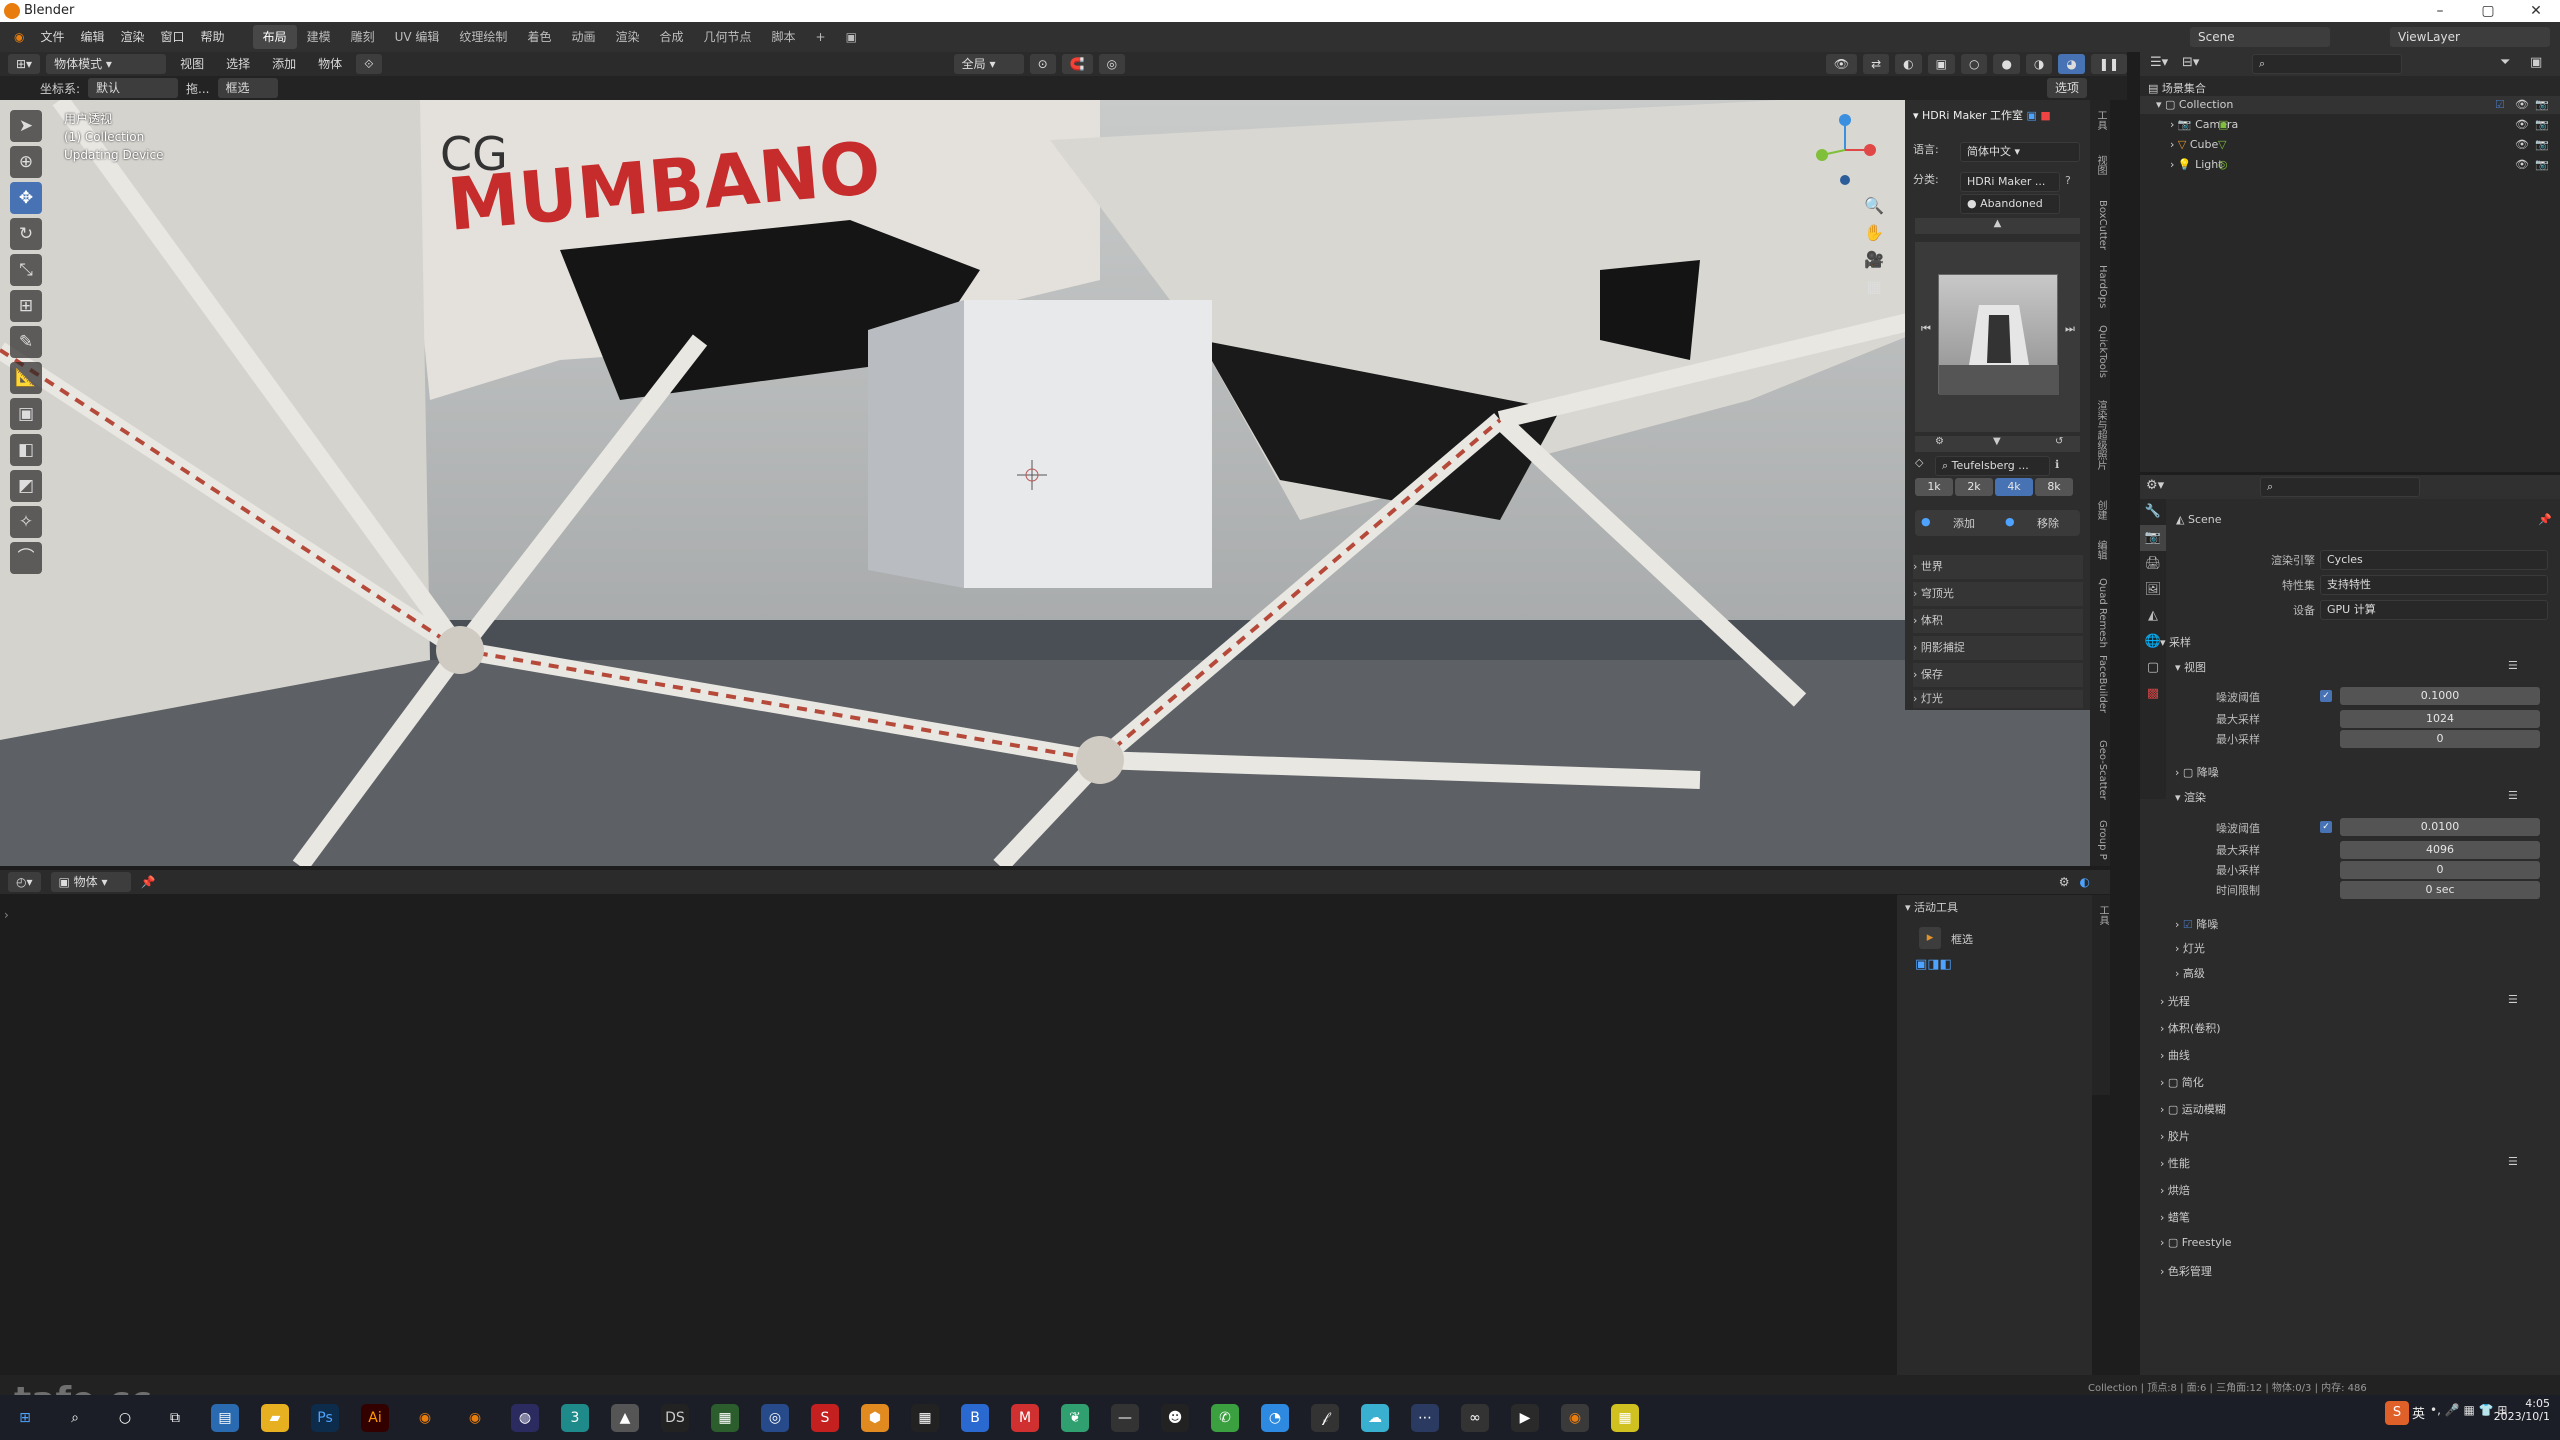 This screenshot has height=1440, width=2560. Describe the element at coordinates (1923, 464) in the screenshot. I see `tag-icon: ◇` at that location.